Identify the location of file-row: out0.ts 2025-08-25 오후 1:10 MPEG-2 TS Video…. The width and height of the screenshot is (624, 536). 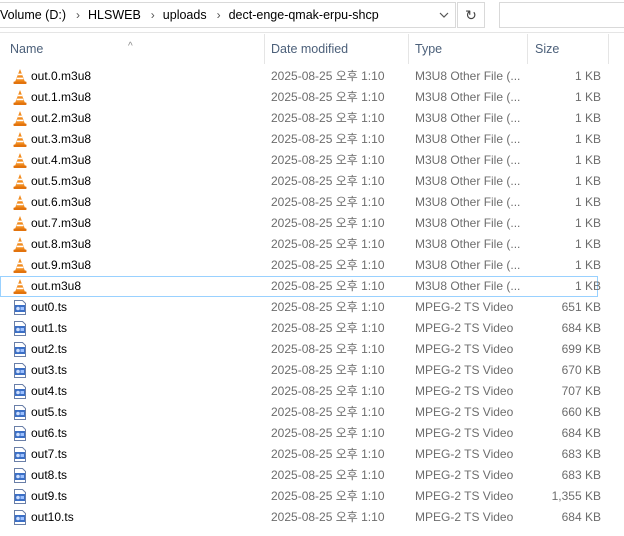
(312, 307).